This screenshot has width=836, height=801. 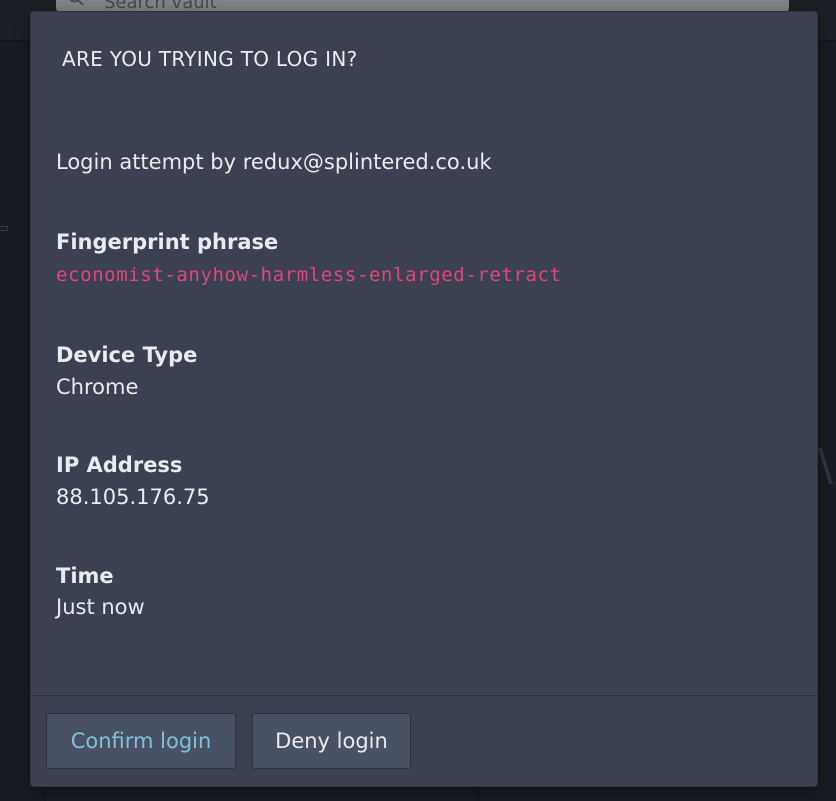 What do you see at coordinates (331, 741) in the screenshot?
I see `deny-login-button: Deny login` at bounding box center [331, 741].